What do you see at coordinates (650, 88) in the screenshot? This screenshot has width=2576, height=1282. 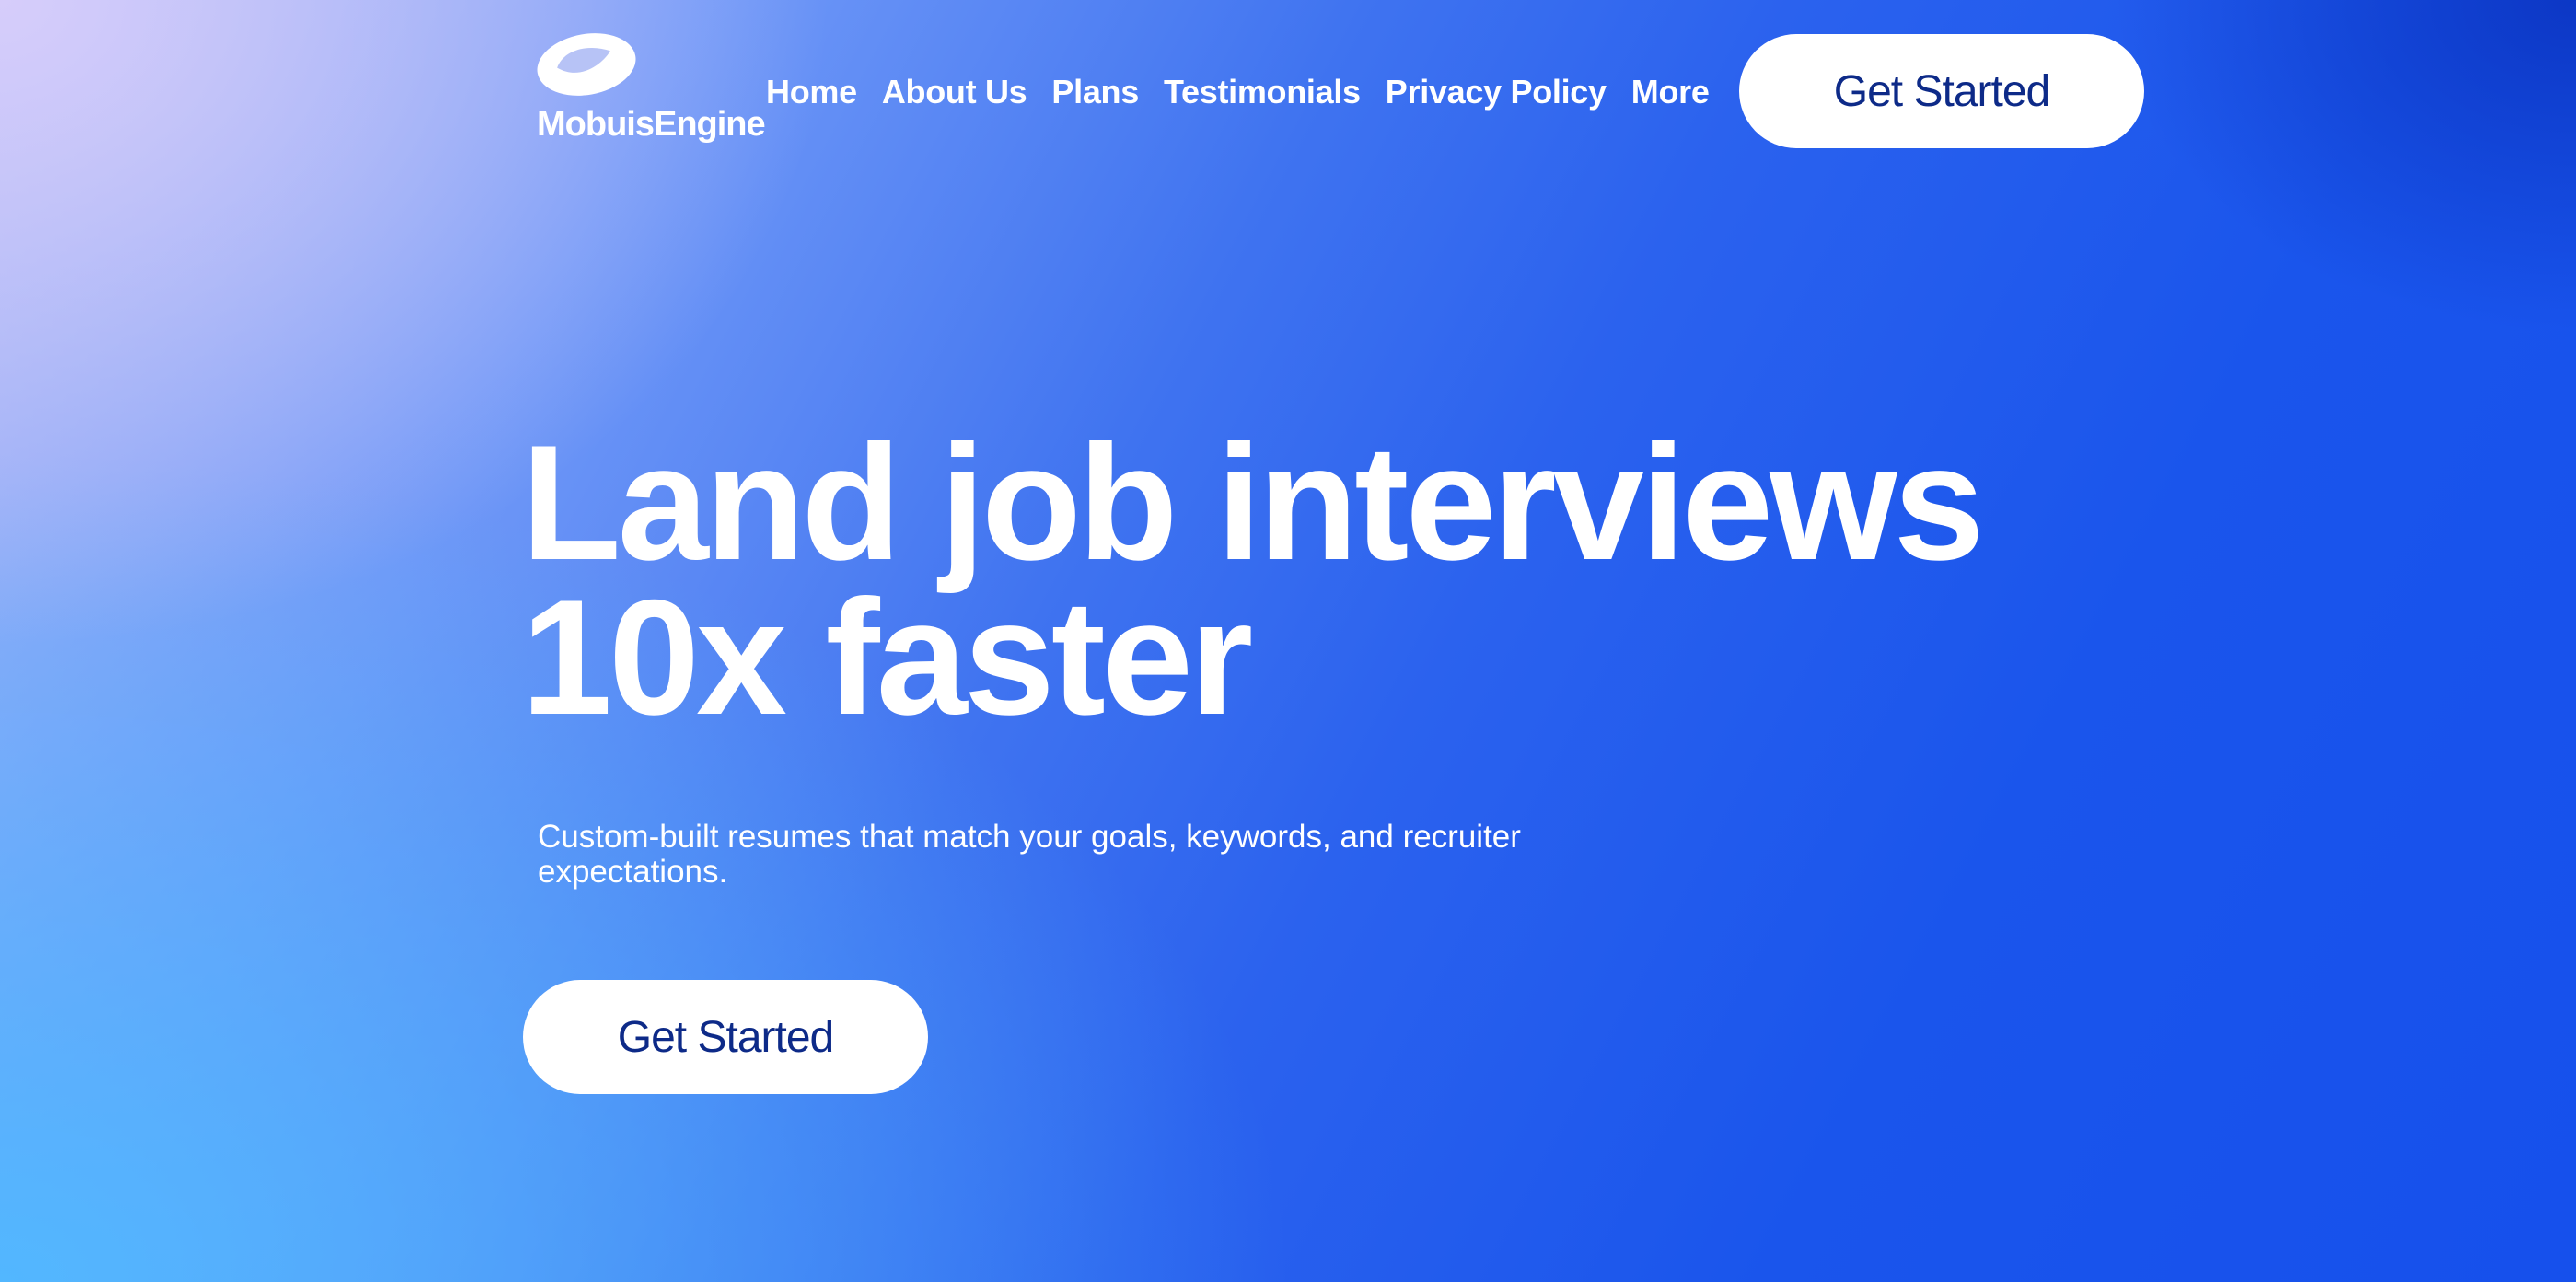 I see `brand-logo: MobuisEngine` at bounding box center [650, 88].